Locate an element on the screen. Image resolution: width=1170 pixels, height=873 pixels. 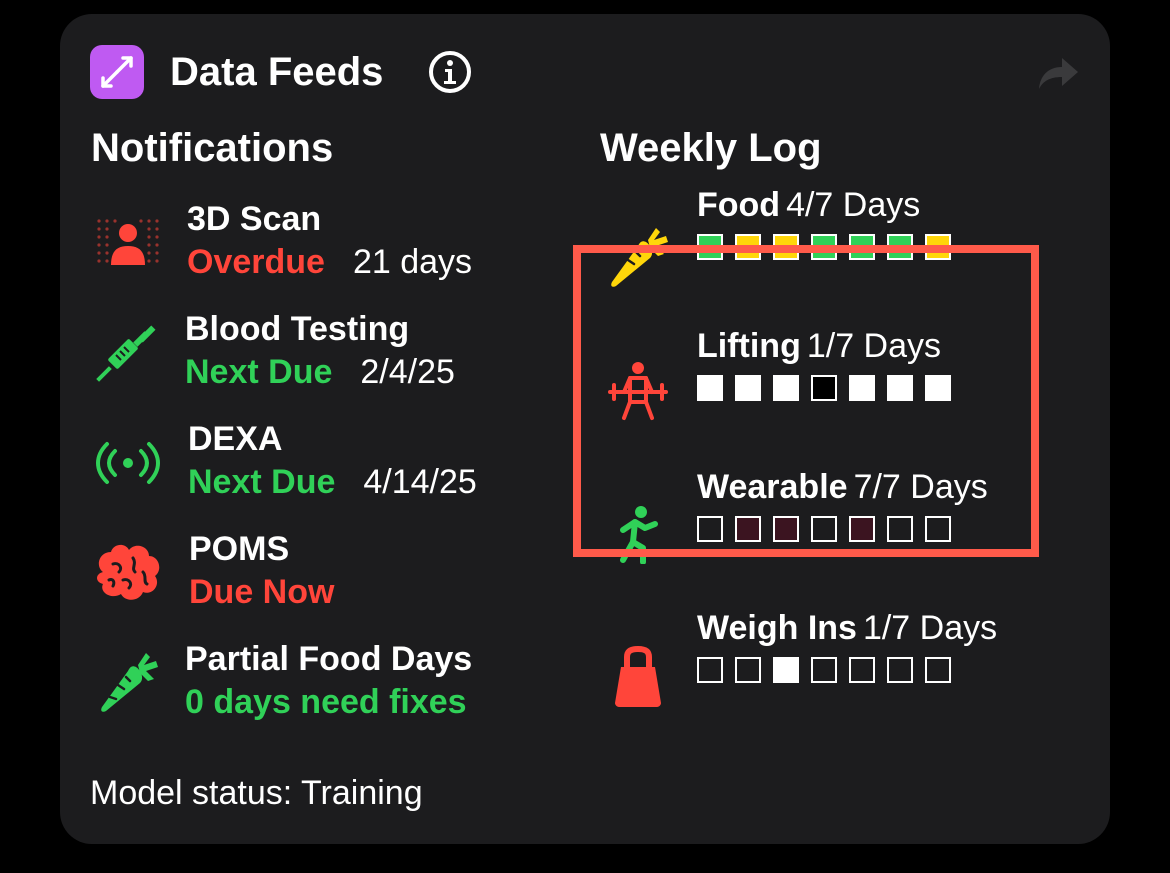
model-status: Model status: Training is located at coordinates (256, 793).